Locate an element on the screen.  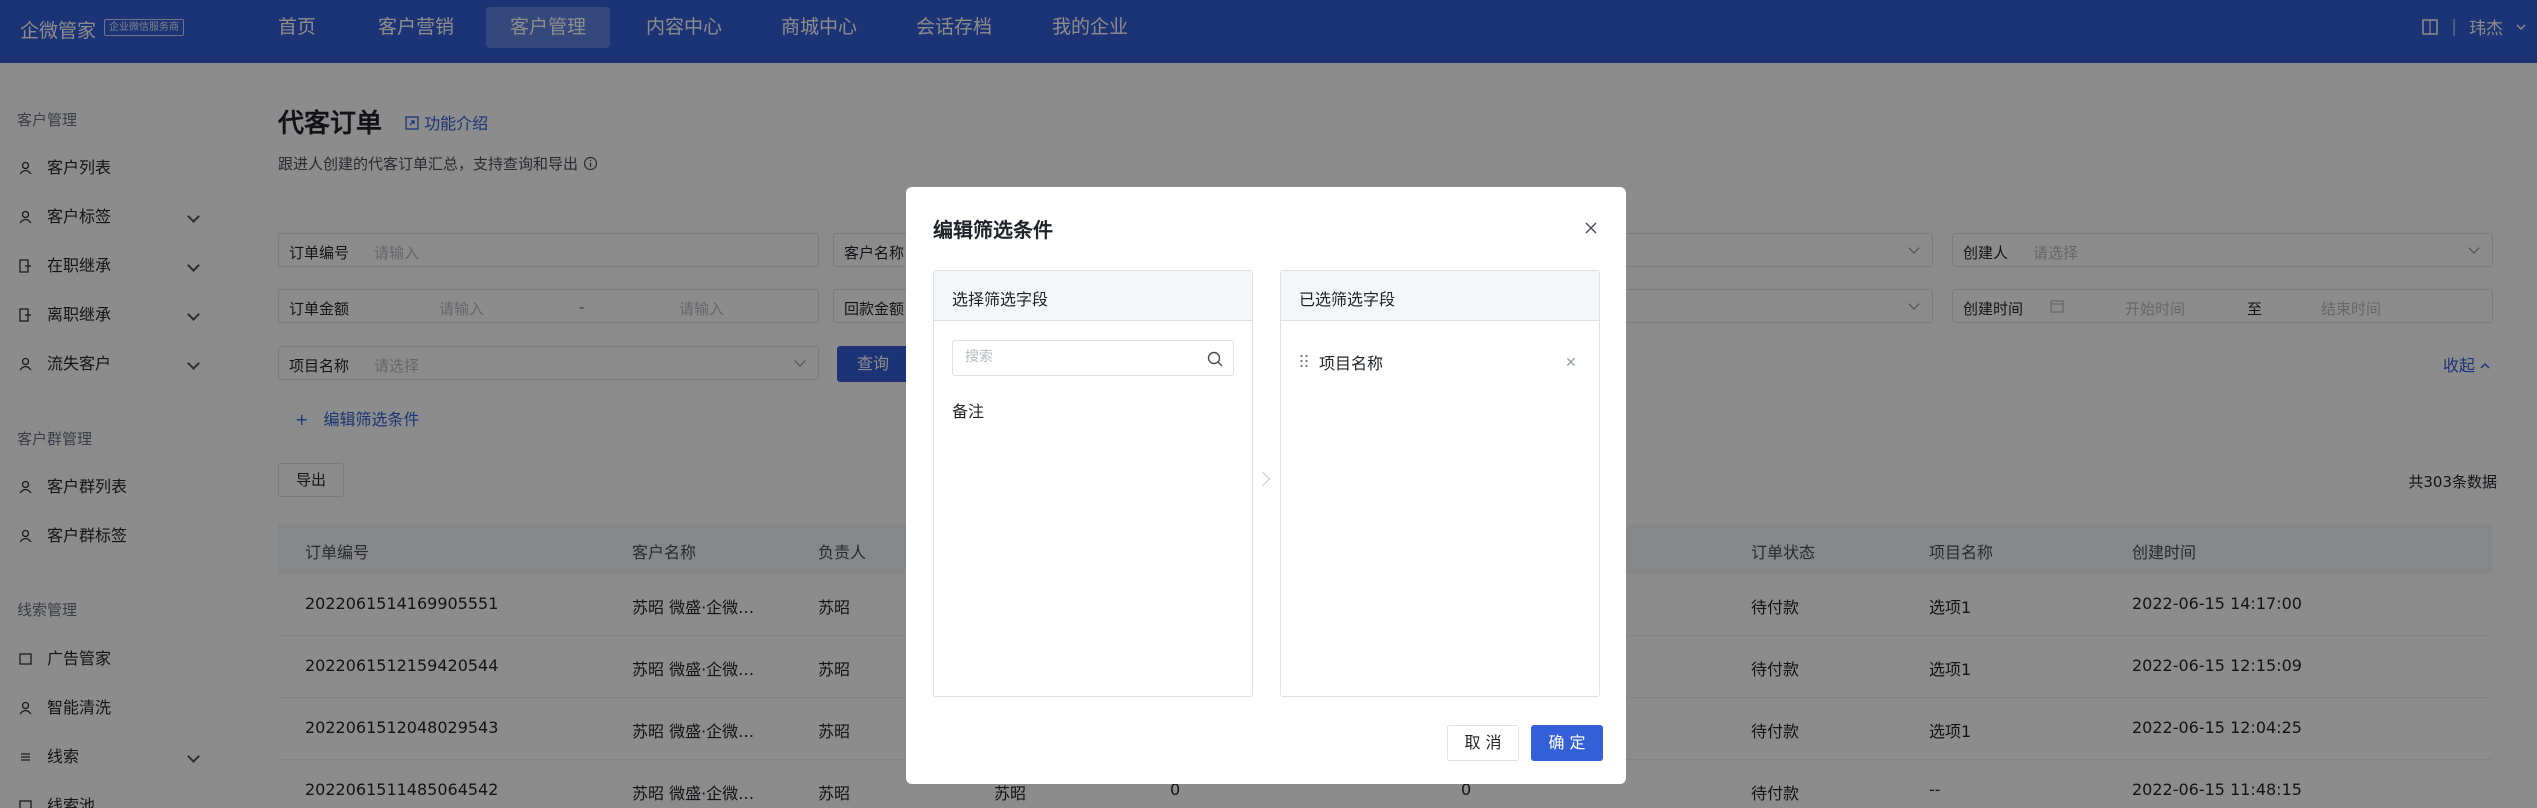
search-icon is located at coordinates (1215, 359).